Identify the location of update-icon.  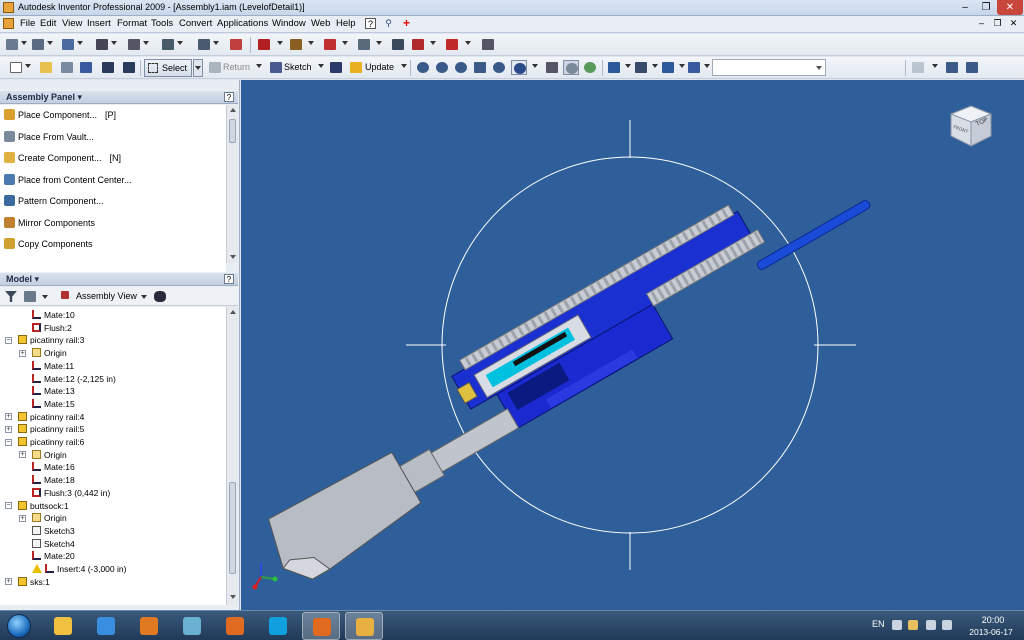
(356, 67).